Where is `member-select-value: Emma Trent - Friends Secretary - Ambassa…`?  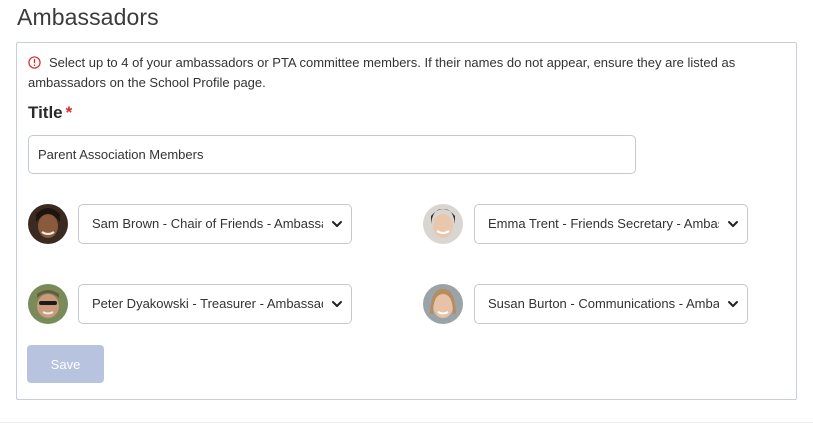 member-select-value: Emma Trent - Friends Secretary - Ambassa… is located at coordinates (603, 223).